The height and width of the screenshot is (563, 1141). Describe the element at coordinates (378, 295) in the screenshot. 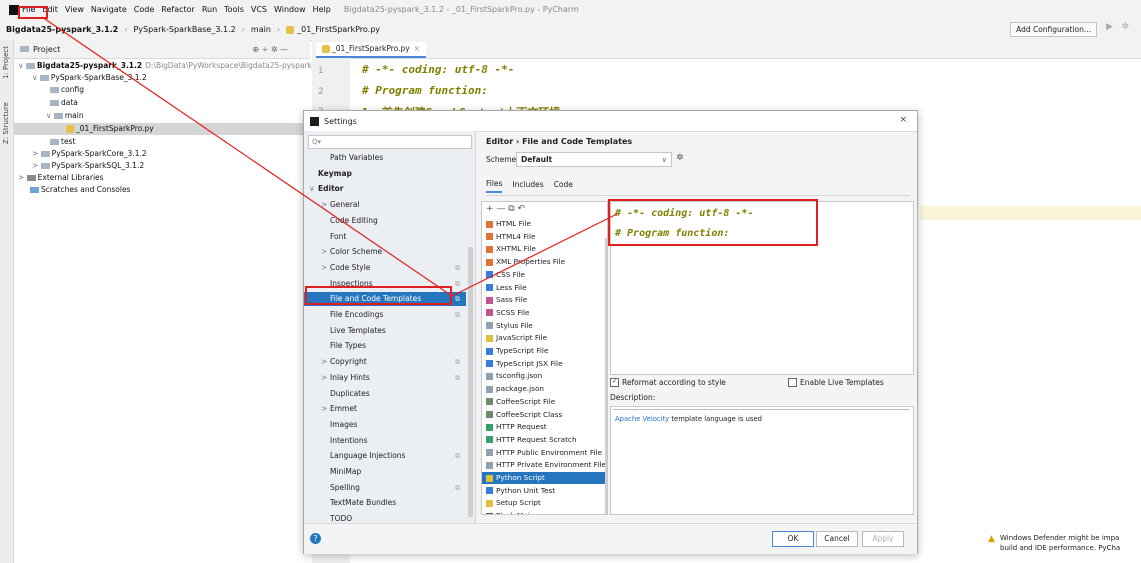

I see `annotation-box-file-templates` at that location.